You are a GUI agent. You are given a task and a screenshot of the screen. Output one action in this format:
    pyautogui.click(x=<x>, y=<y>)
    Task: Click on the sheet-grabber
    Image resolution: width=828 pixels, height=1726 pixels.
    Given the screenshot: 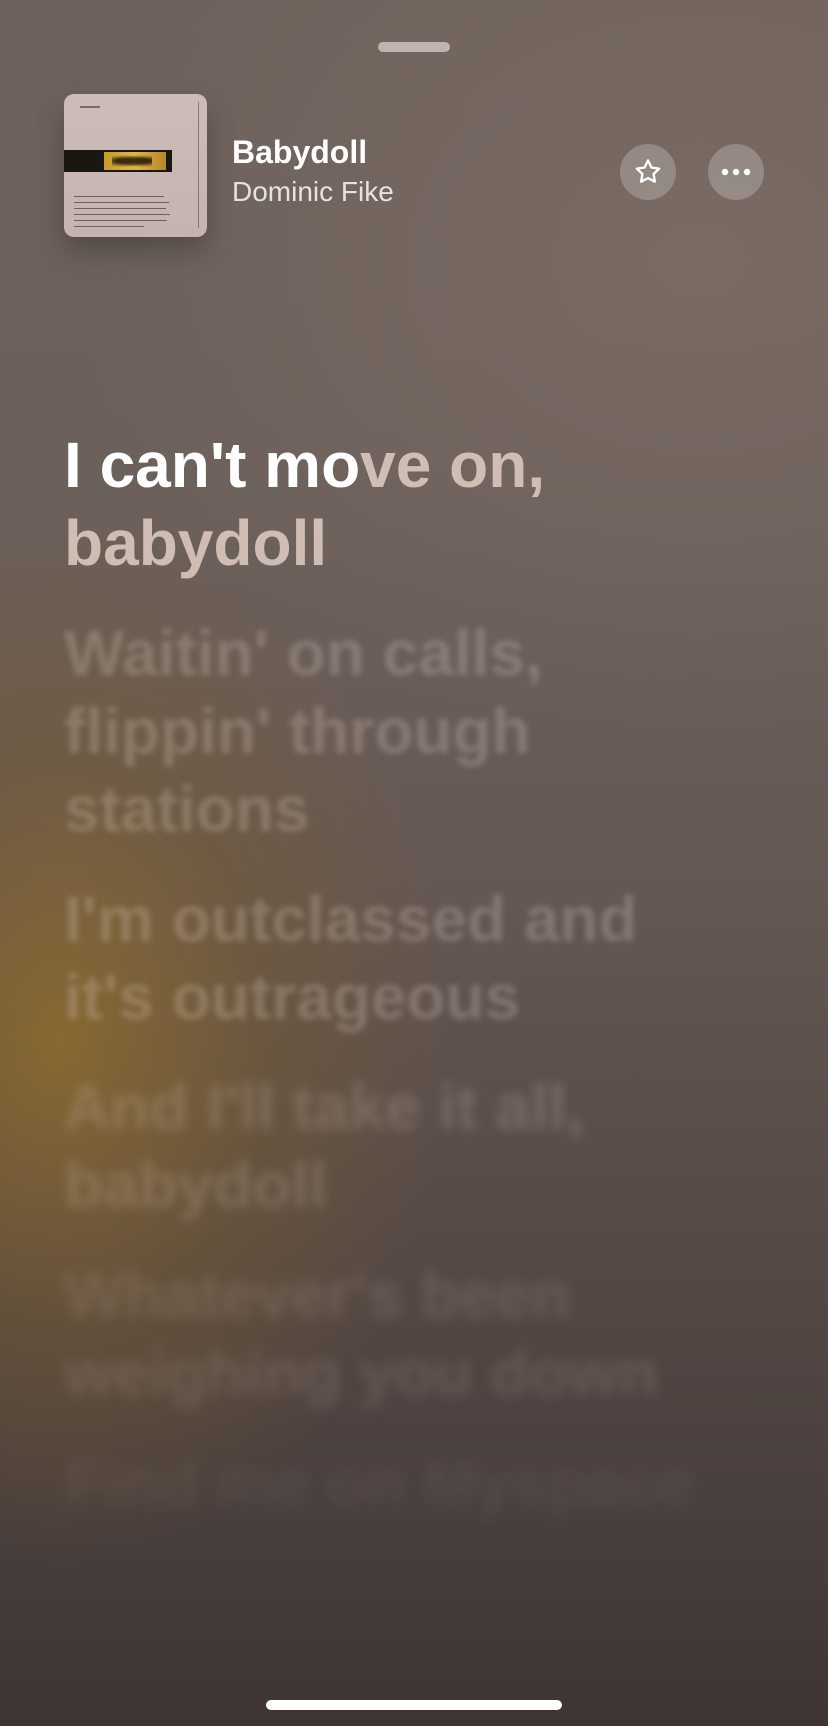 What is the action you would take?
    pyautogui.click(x=414, y=47)
    